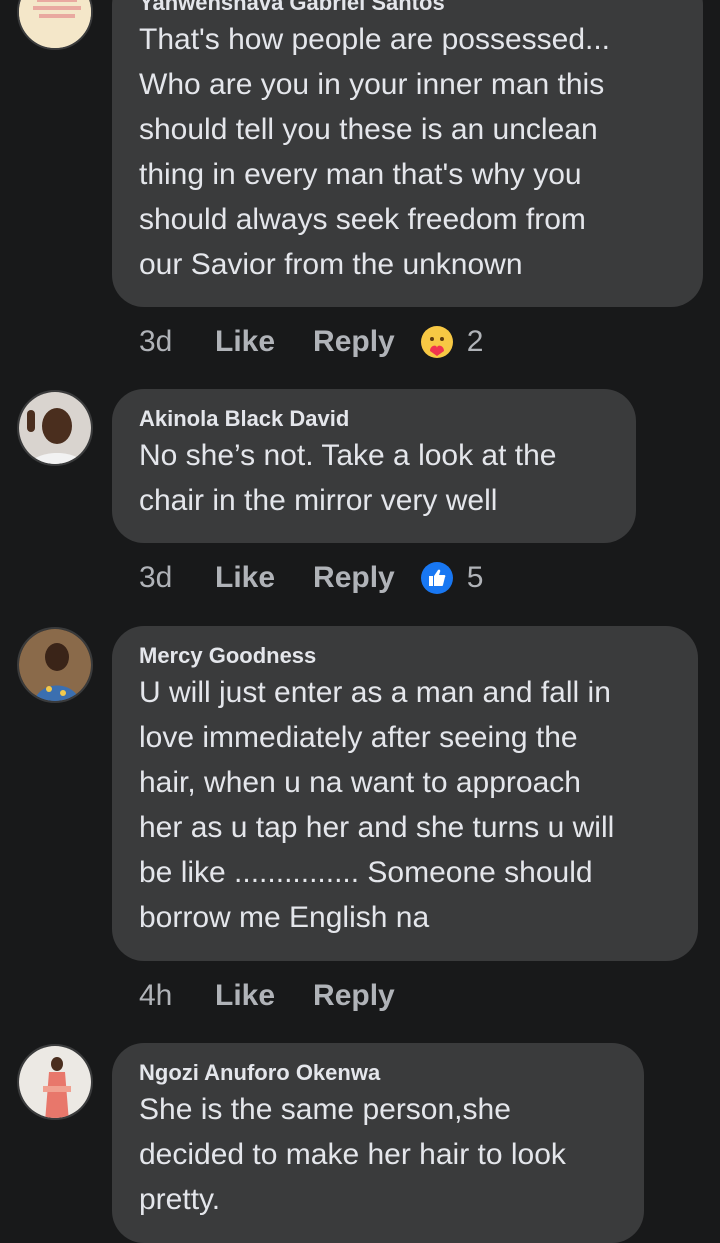 This screenshot has height=1243, width=720. Describe the element at coordinates (311, 578) in the screenshot. I see `comment-actions: 3d Like Reply 5` at that location.